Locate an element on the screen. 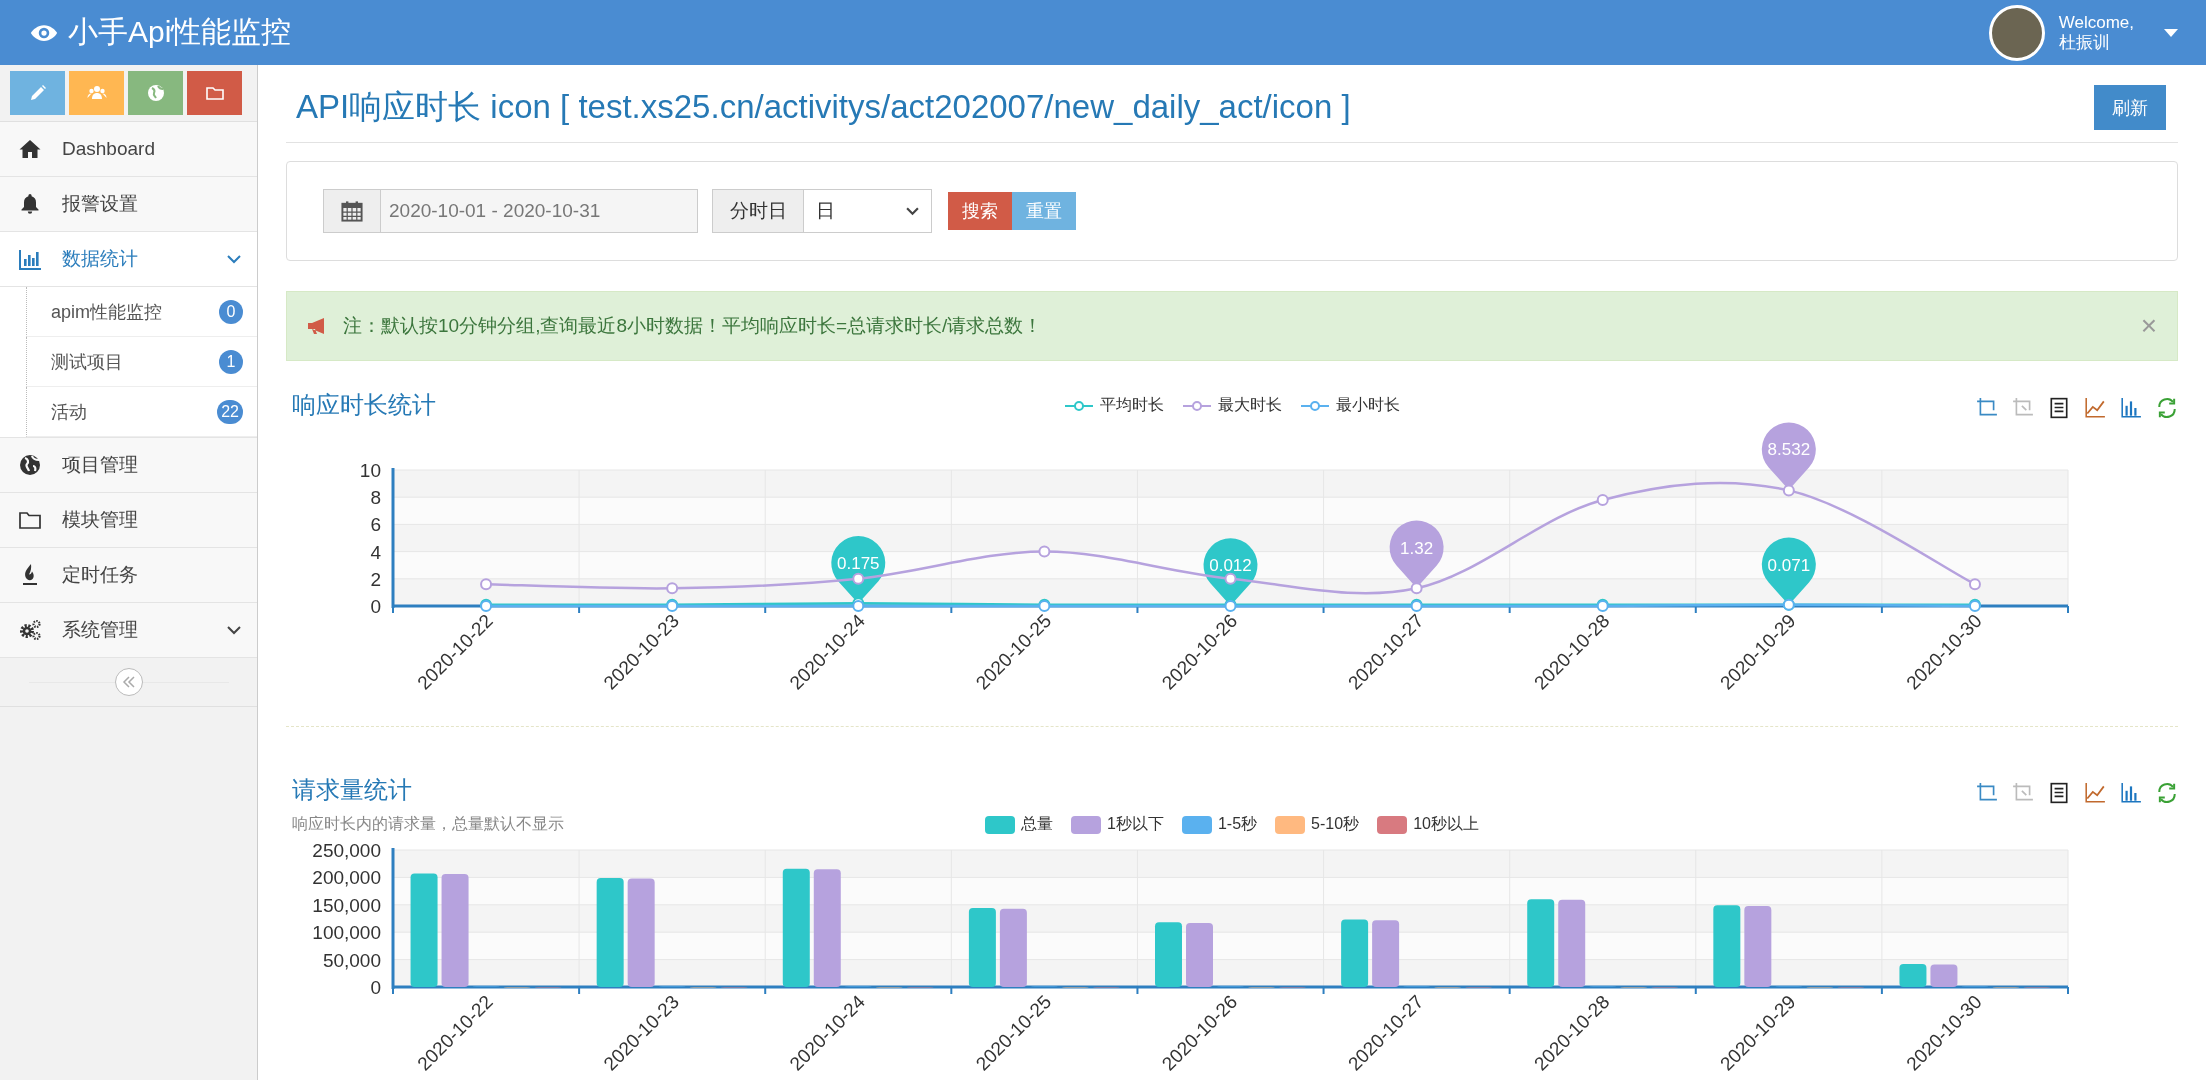 The height and width of the screenshot is (1080, 2206). annotation: 0.012 is located at coordinates (1230, 566).